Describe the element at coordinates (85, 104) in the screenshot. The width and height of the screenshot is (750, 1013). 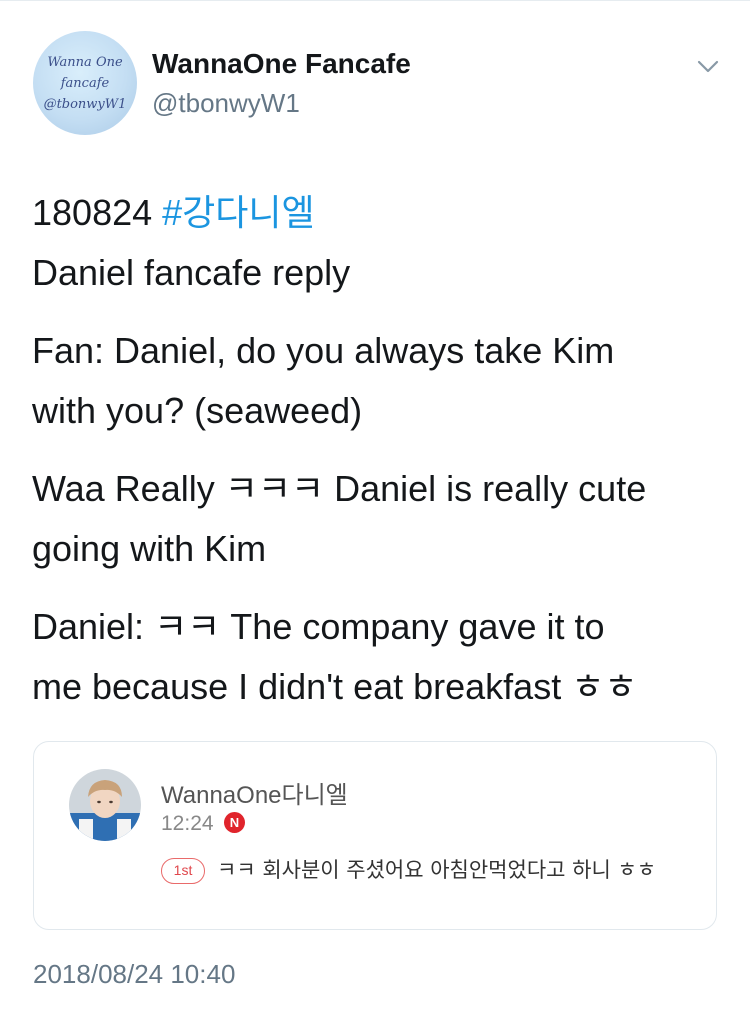
I see `avatar-text-line-3: @tbonwyW1` at that location.